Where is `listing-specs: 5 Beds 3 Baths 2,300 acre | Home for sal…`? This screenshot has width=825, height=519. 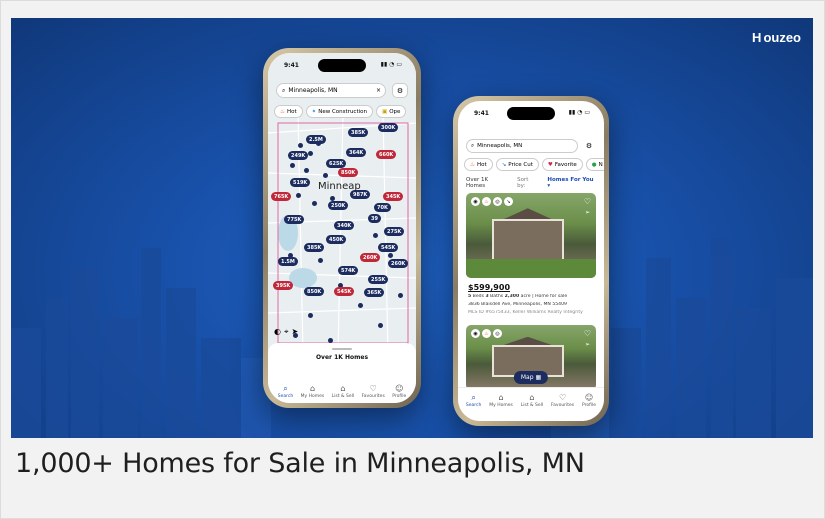 listing-specs: 5 Beds 3 Baths 2,300 acre | Home for sal… is located at coordinates (518, 296).